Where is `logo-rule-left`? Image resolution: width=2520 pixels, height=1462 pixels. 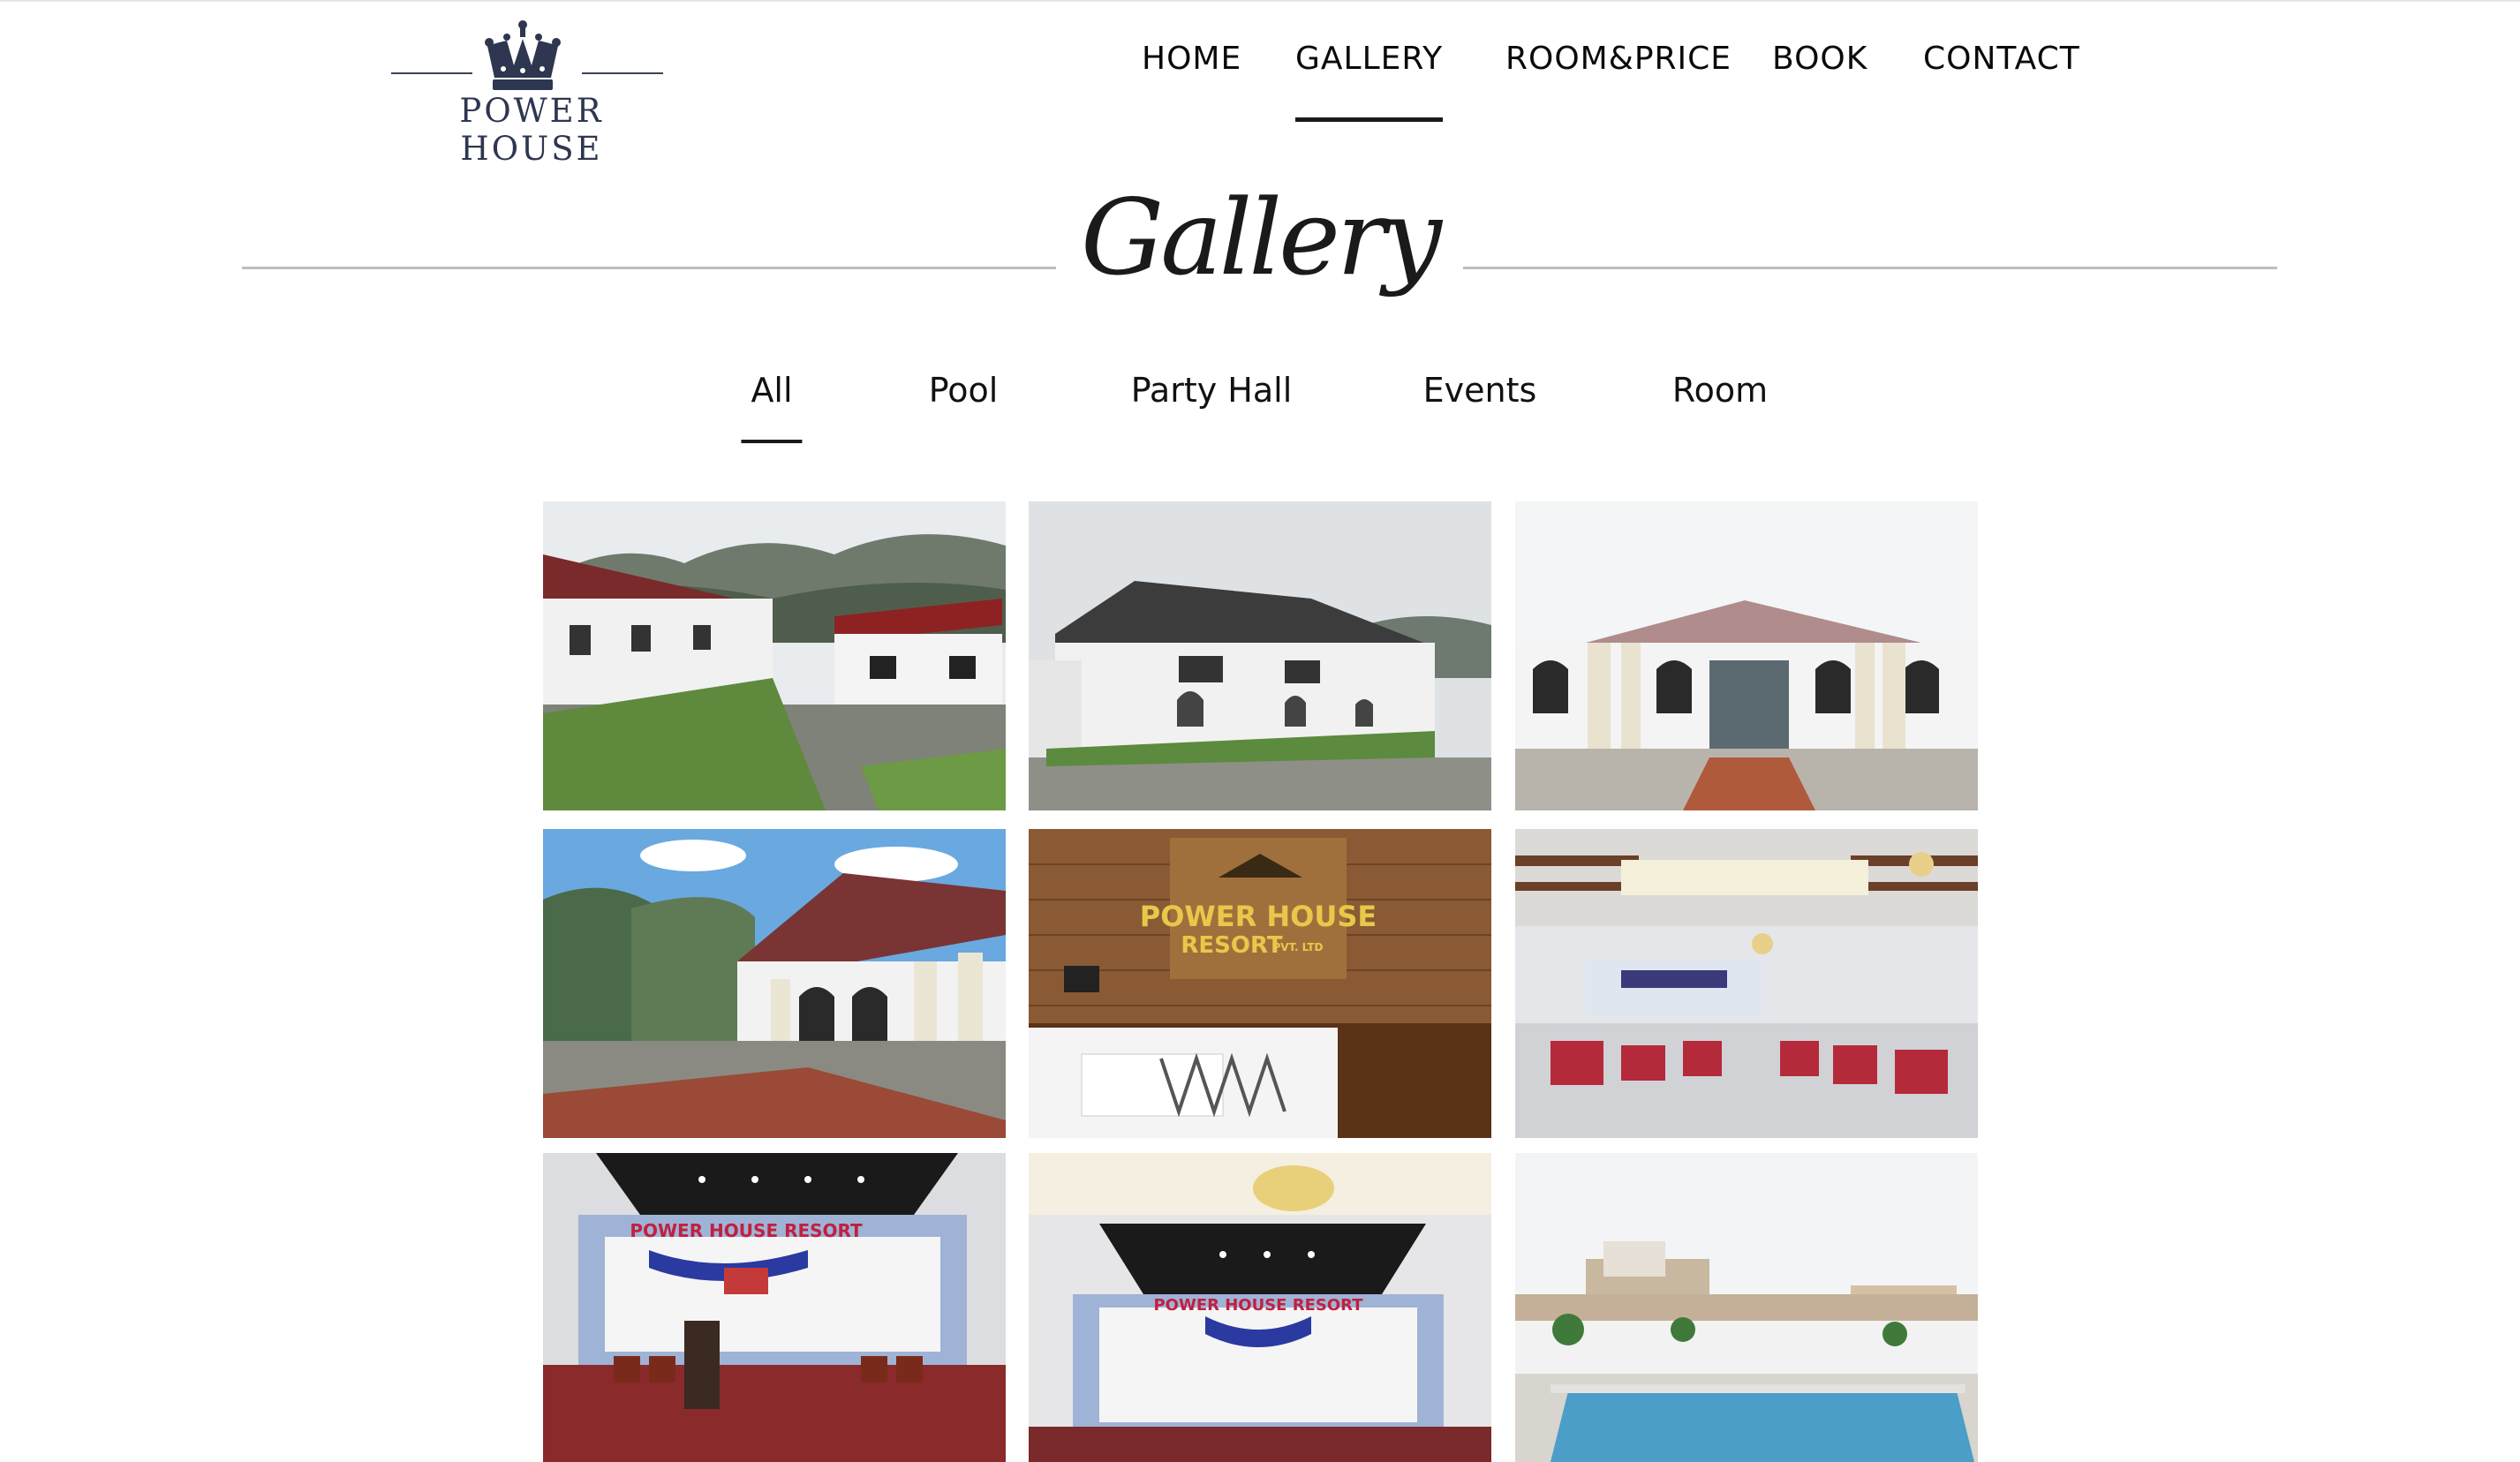 logo-rule-left is located at coordinates (431, 73).